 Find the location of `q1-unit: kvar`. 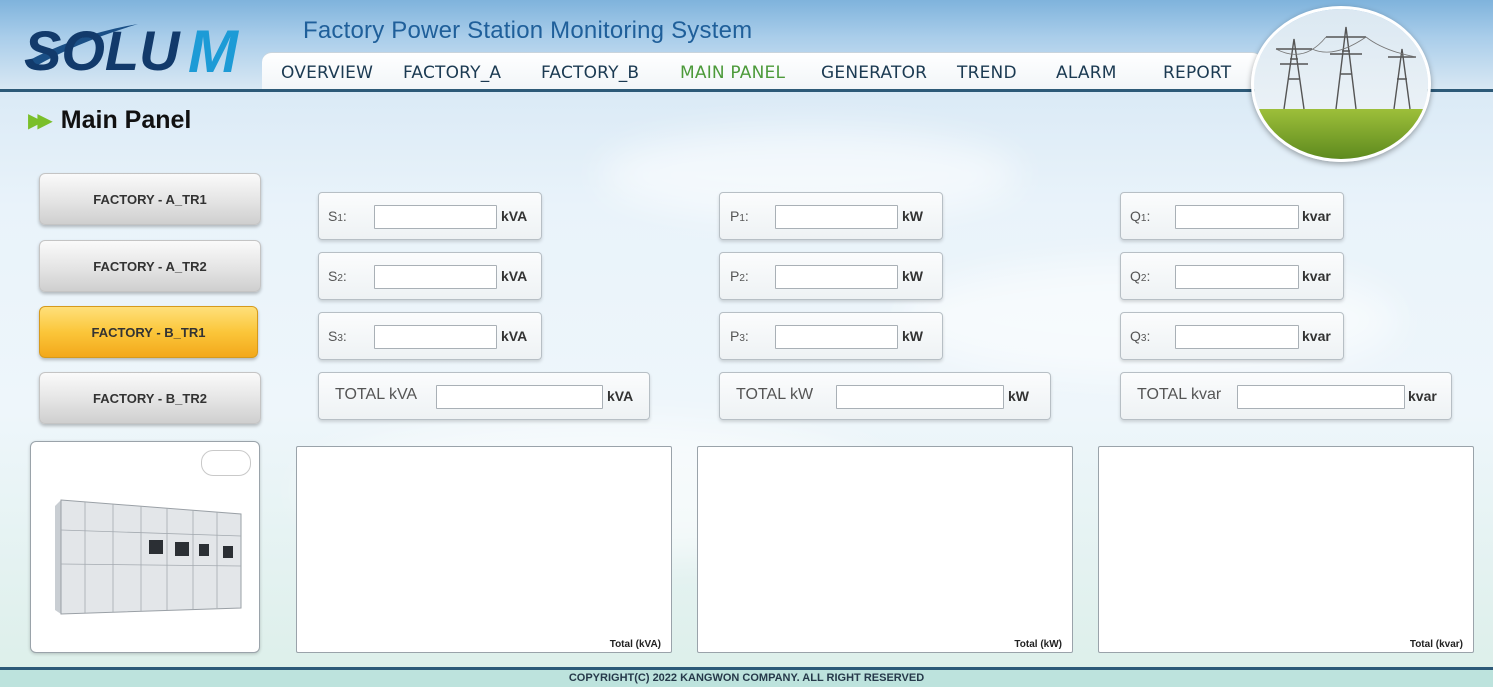

q1-unit: kvar is located at coordinates (1316, 216).